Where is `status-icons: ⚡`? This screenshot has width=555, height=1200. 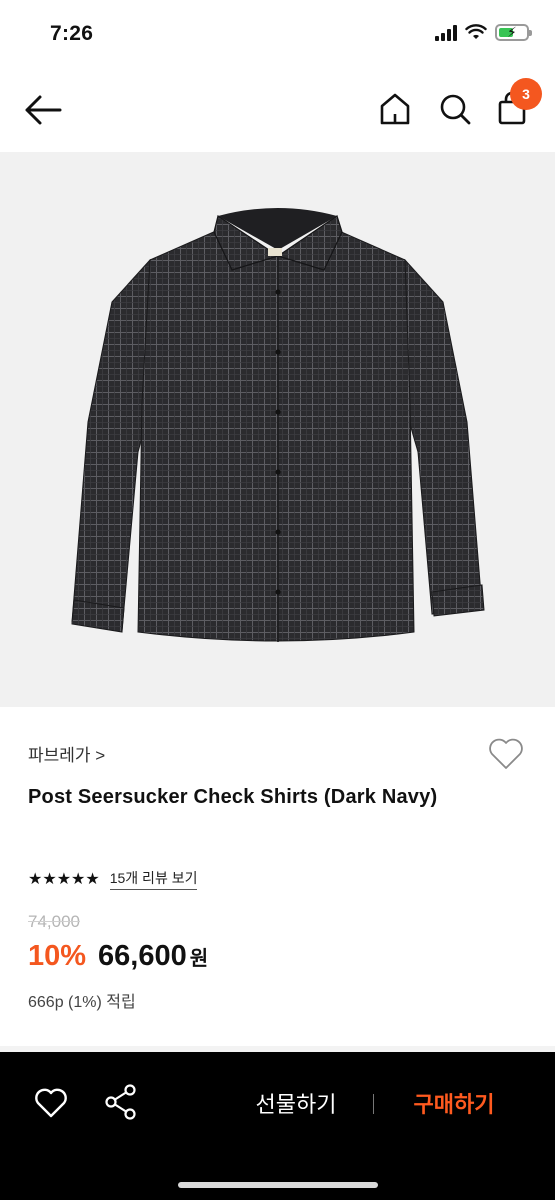 status-icons: ⚡ is located at coordinates (483, 32).